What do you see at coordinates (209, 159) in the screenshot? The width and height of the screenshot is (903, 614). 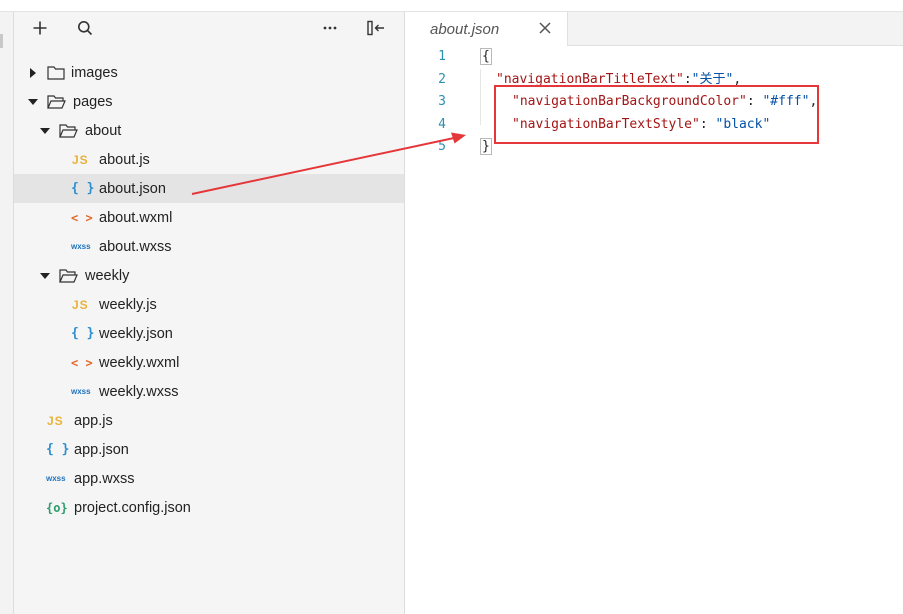 I see `tree-item-about-js: JS about.js` at bounding box center [209, 159].